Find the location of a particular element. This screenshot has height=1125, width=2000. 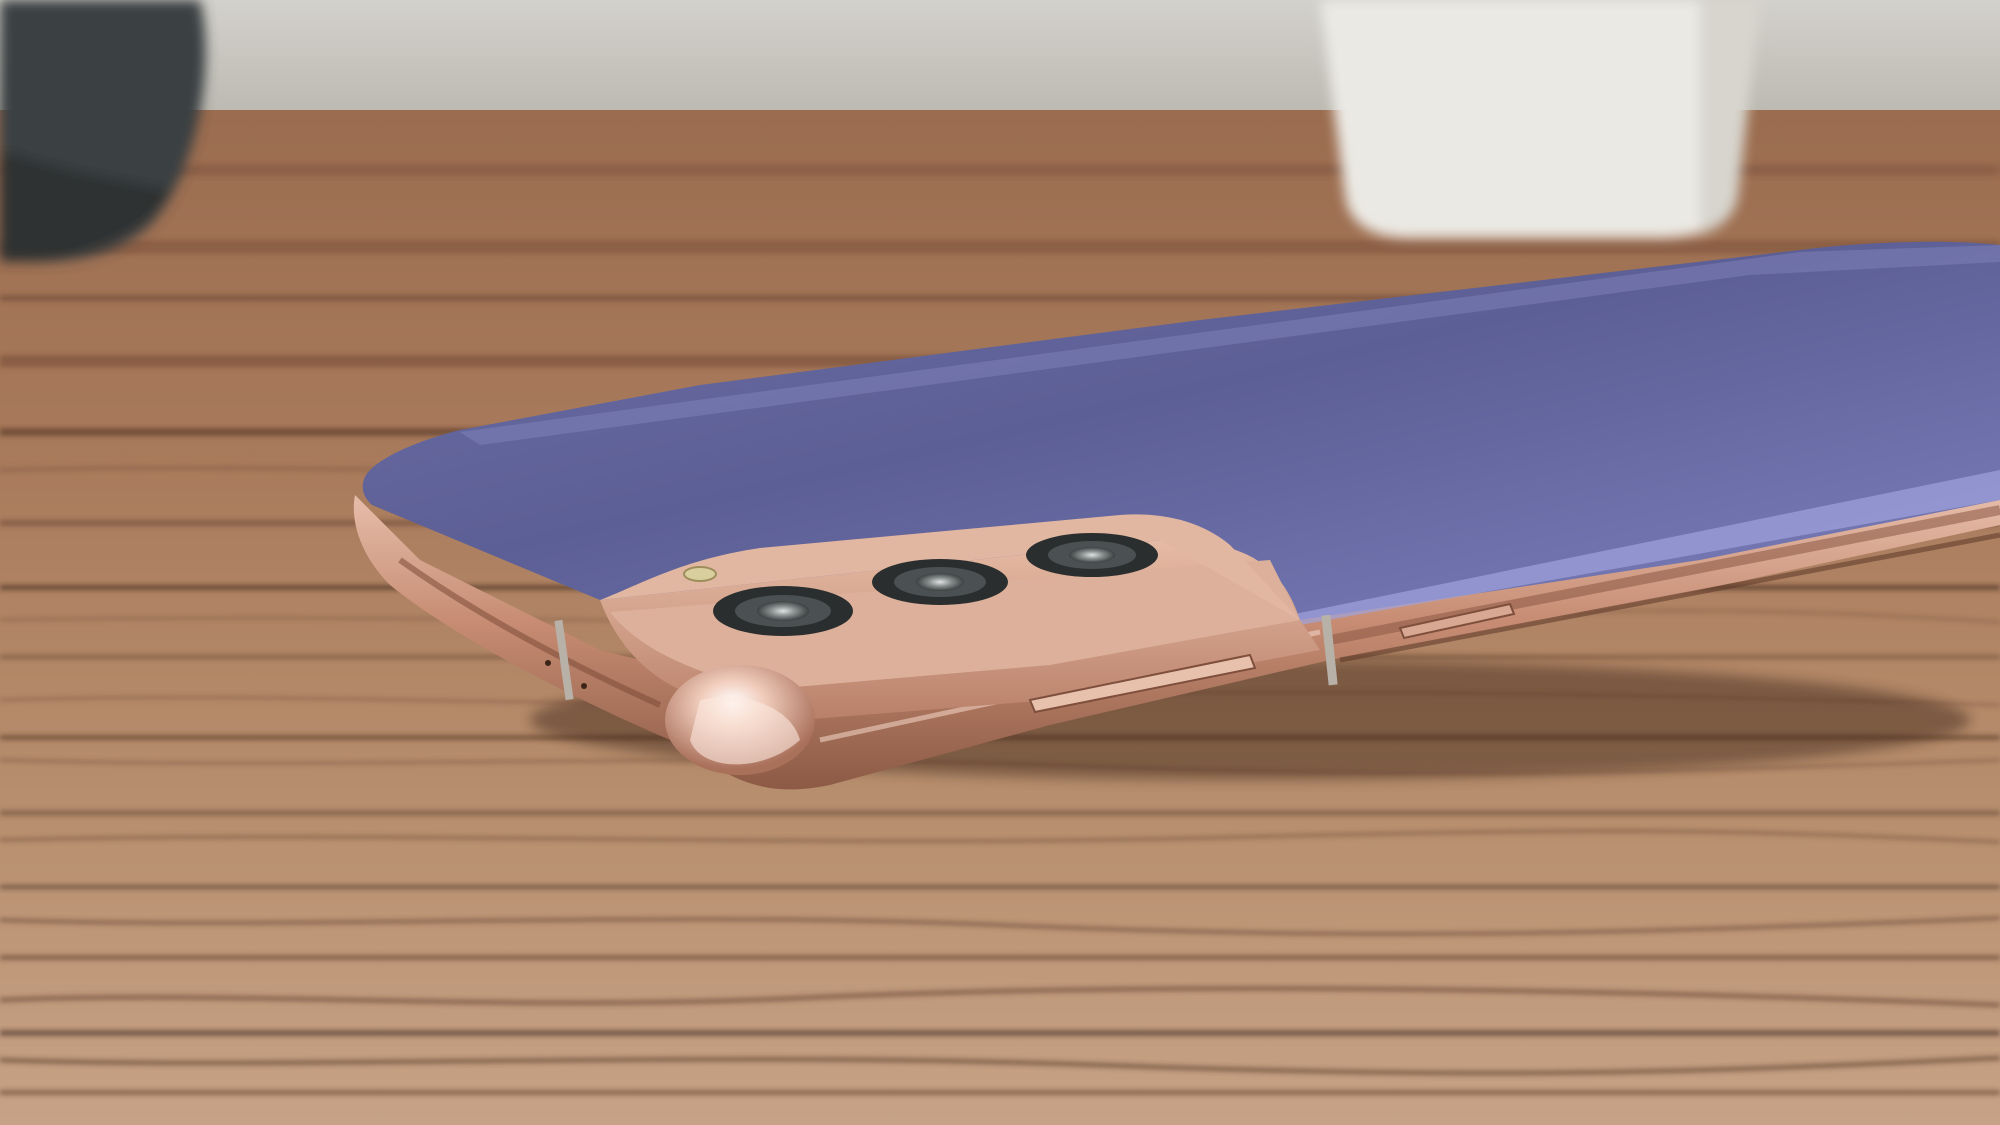

blurred-cup is located at coordinates (1540, 119).